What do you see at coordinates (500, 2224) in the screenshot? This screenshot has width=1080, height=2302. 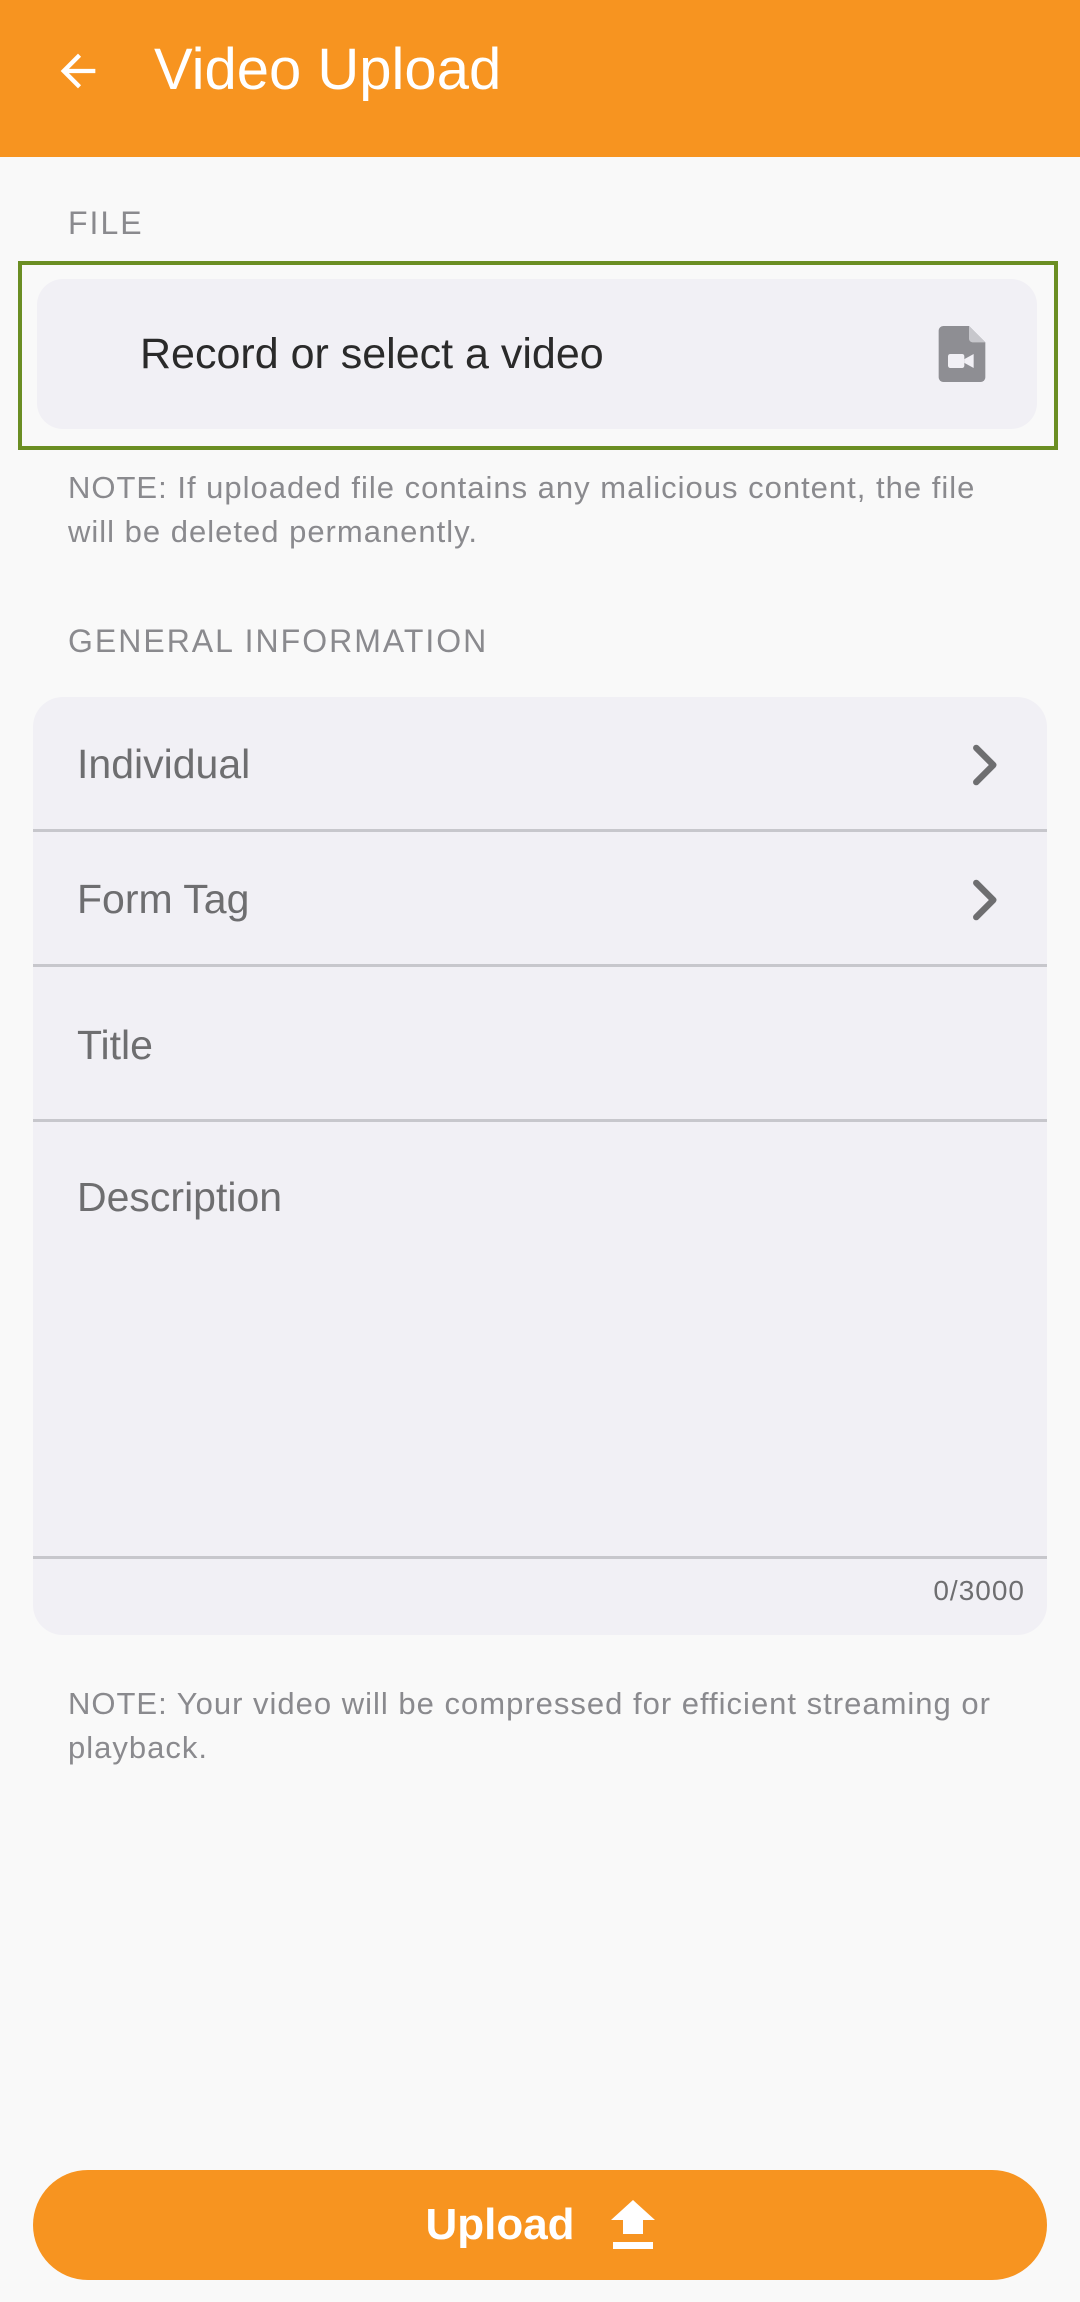 I see `upload-button-label: Upload` at bounding box center [500, 2224].